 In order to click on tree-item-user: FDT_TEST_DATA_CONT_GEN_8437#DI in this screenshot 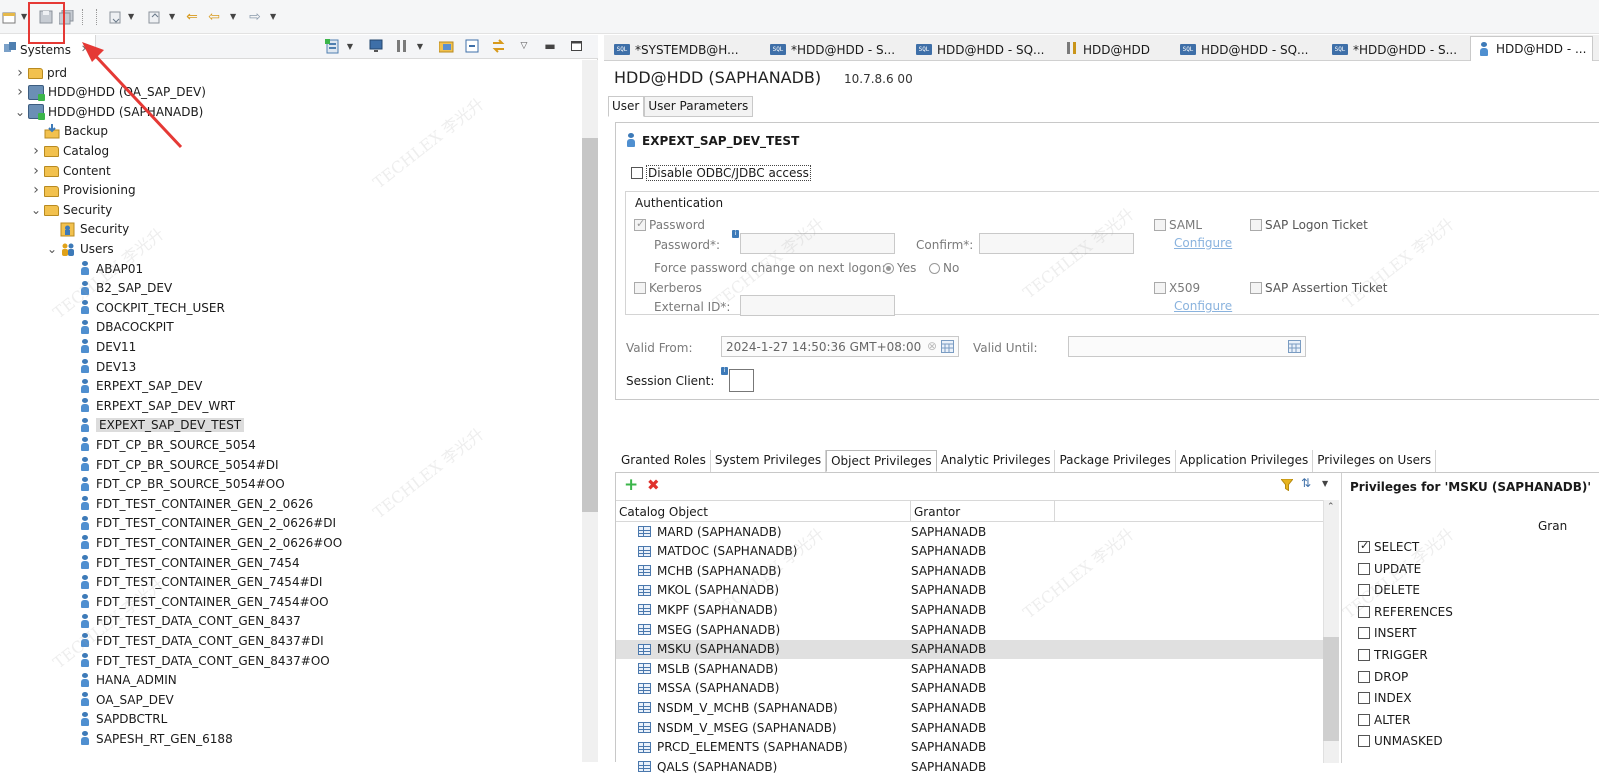, I will do `click(290, 640)`.